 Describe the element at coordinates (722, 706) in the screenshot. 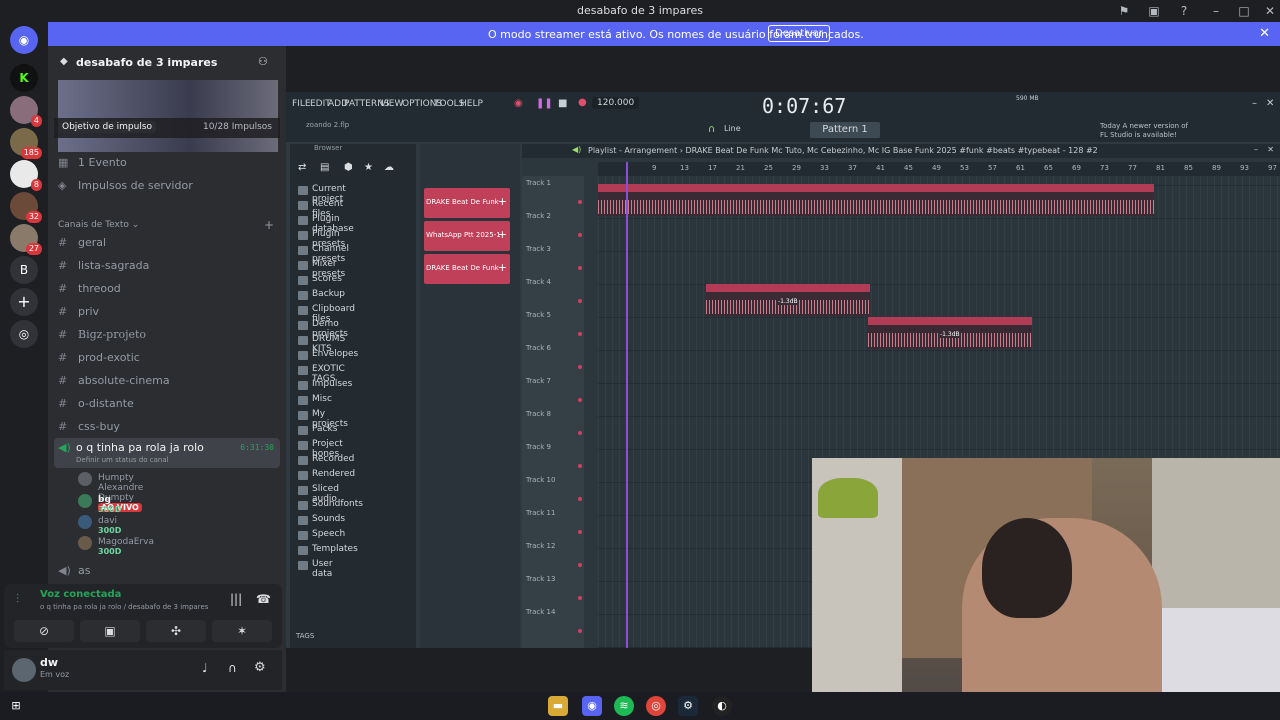

I see `obs-icon: ◐` at that location.